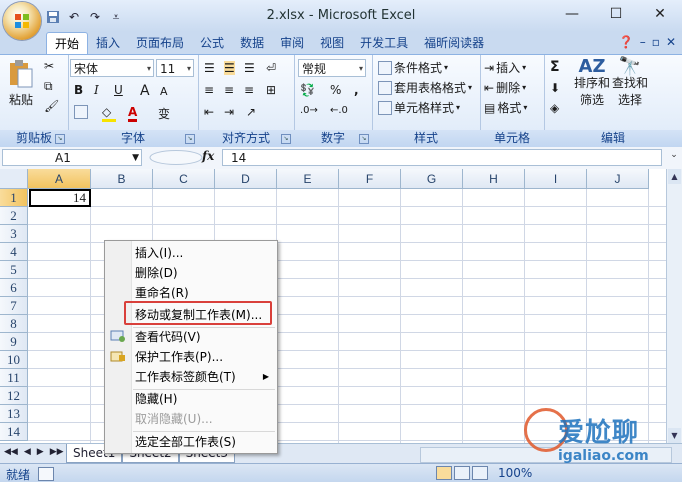 This screenshot has width=682, height=482. What do you see at coordinates (204, 293) in the screenshot?
I see `menu-item-rename: 重命名(R)` at bounding box center [204, 293].